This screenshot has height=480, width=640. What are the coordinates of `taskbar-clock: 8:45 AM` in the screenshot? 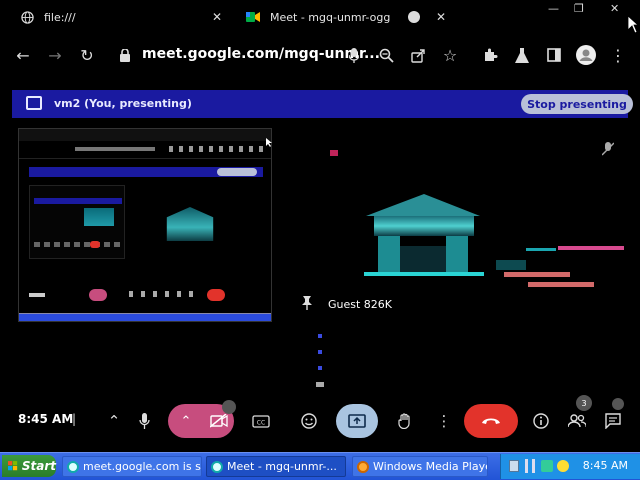 It's located at (605, 465).